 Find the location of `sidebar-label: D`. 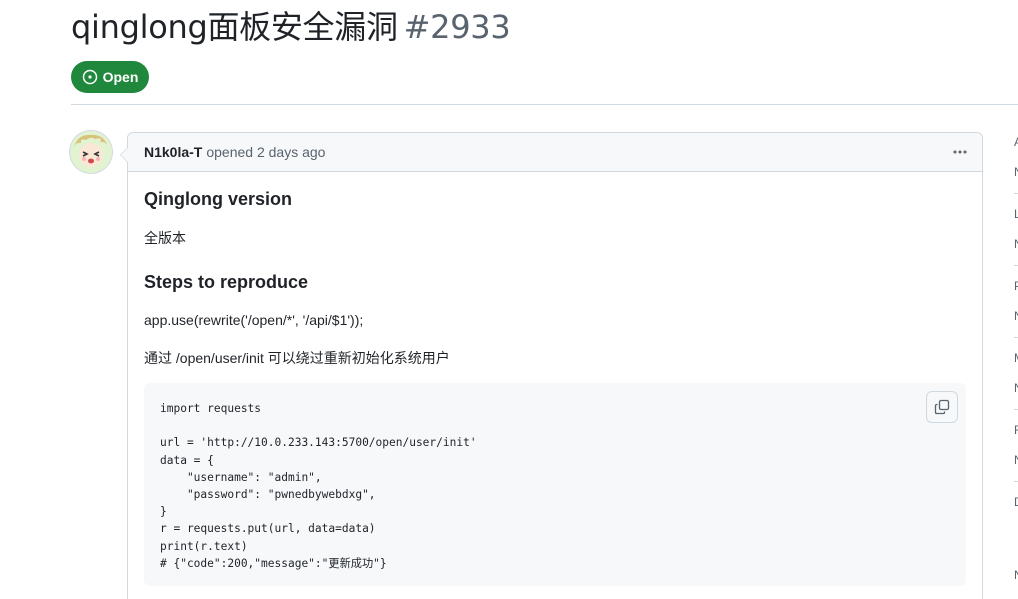

sidebar-label: D is located at coordinates (1016, 502).